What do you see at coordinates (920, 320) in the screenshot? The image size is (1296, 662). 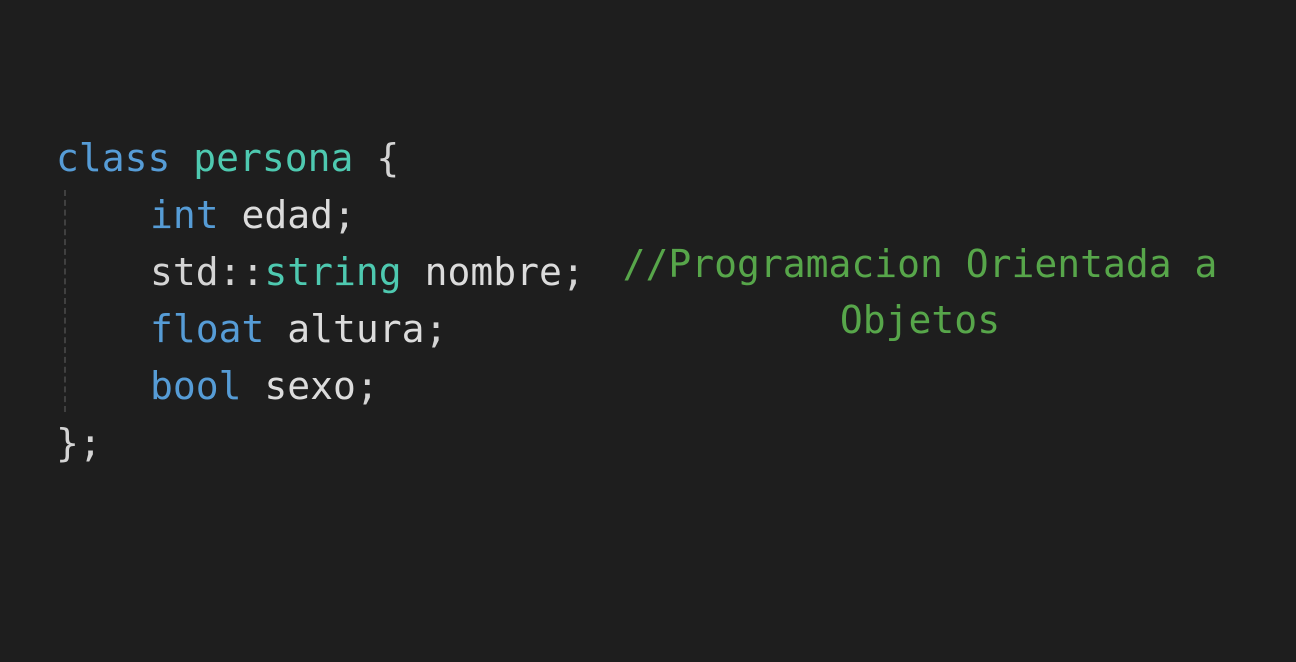 I see `comment-line-2: Objetos` at bounding box center [920, 320].